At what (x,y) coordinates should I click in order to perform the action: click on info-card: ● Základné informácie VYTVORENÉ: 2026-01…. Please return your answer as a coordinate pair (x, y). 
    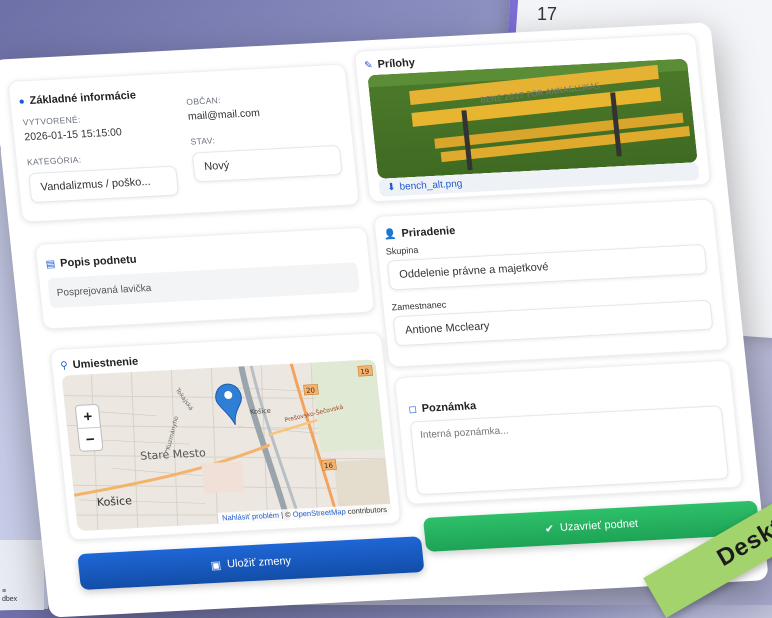
    Looking at the image, I should click on (183, 143).